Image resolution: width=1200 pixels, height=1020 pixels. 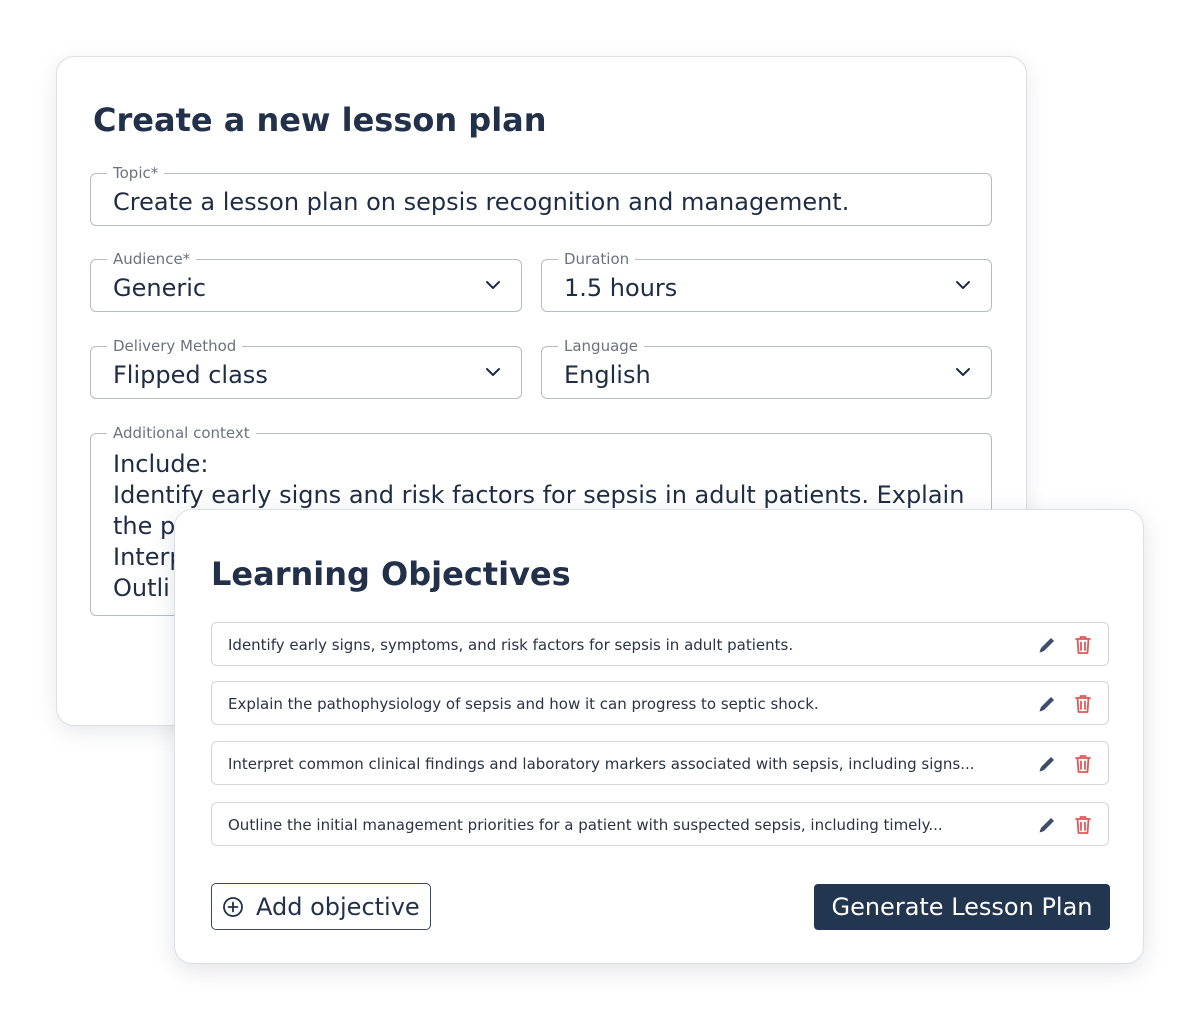 I want to click on form-title: Create a new lesson plan, so click(x=320, y=120).